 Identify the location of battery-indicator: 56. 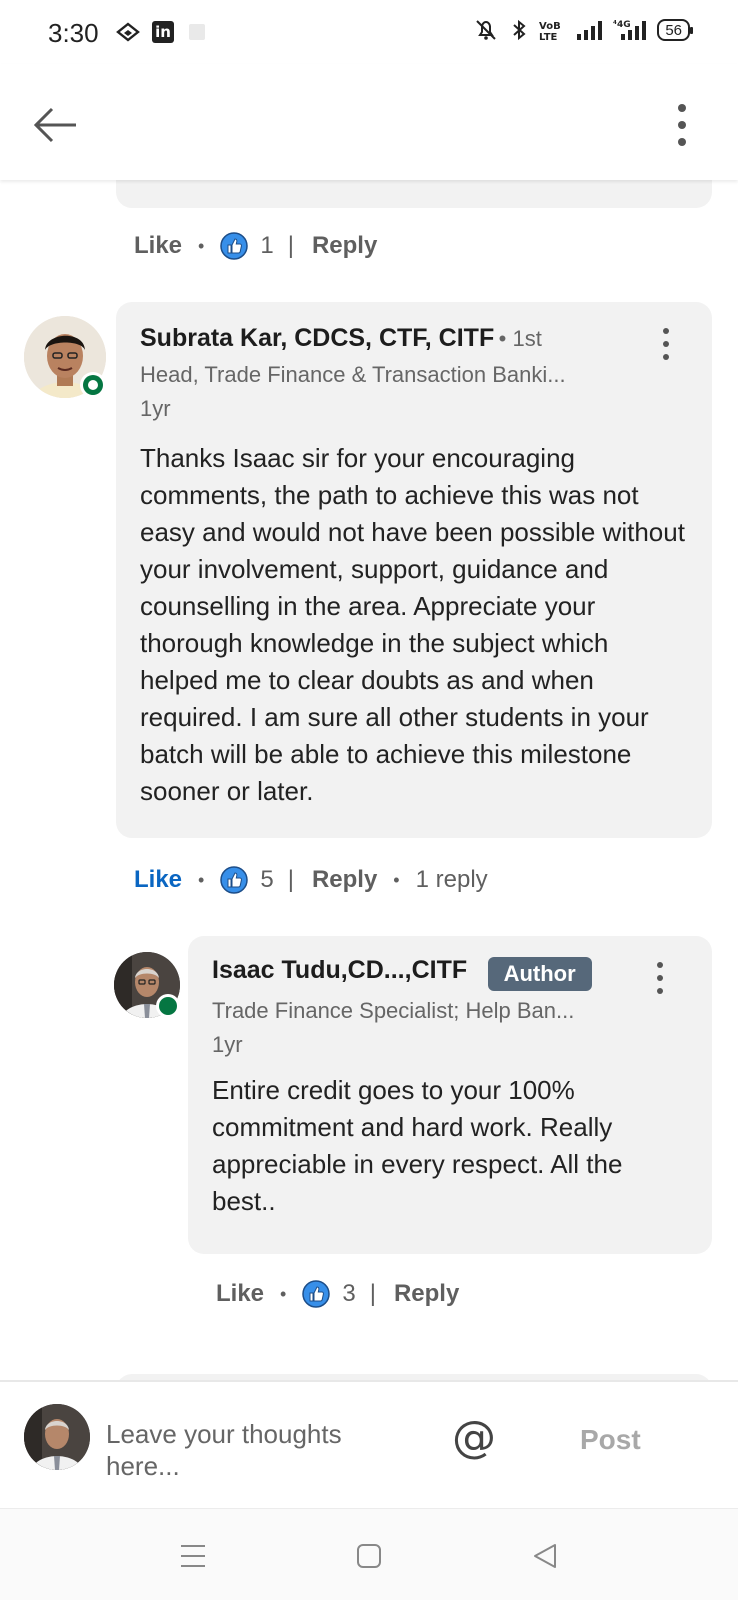
(675, 30).